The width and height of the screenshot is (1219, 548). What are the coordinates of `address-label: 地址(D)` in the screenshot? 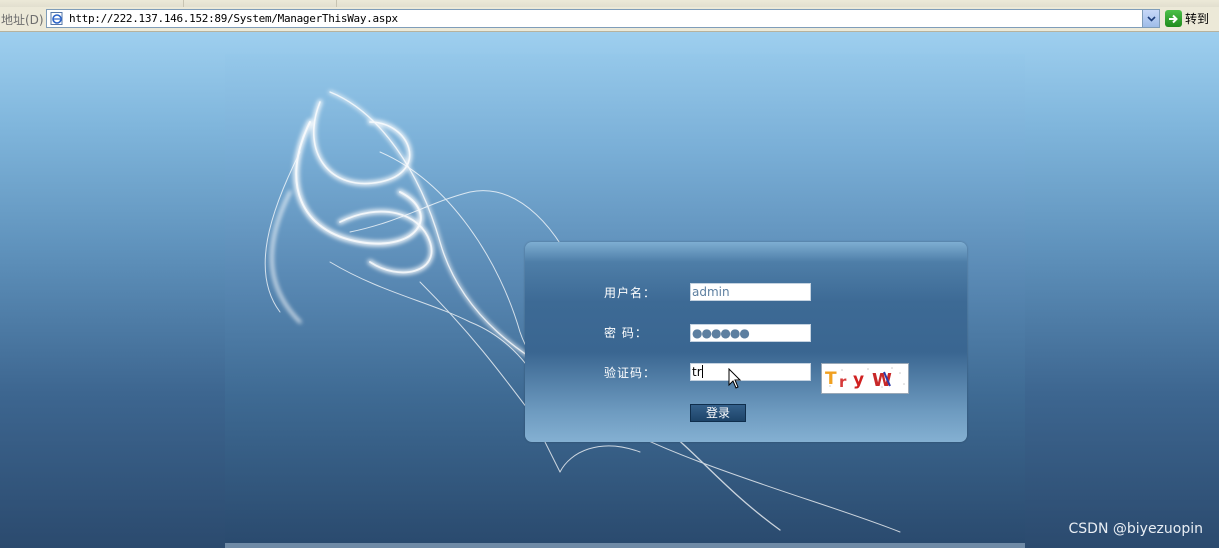 It's located at (22, 20).